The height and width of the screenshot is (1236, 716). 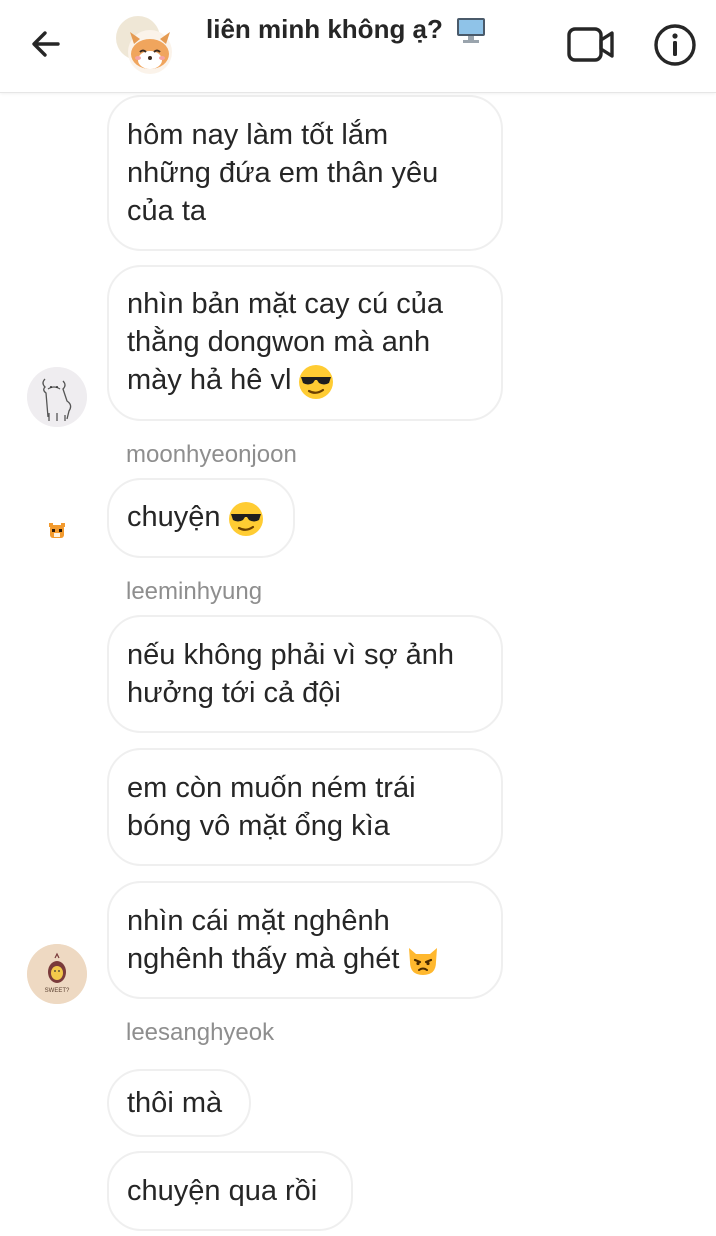 I want to click on message-bubble: chuyện qua rồi, so click(x=230, y=1191).